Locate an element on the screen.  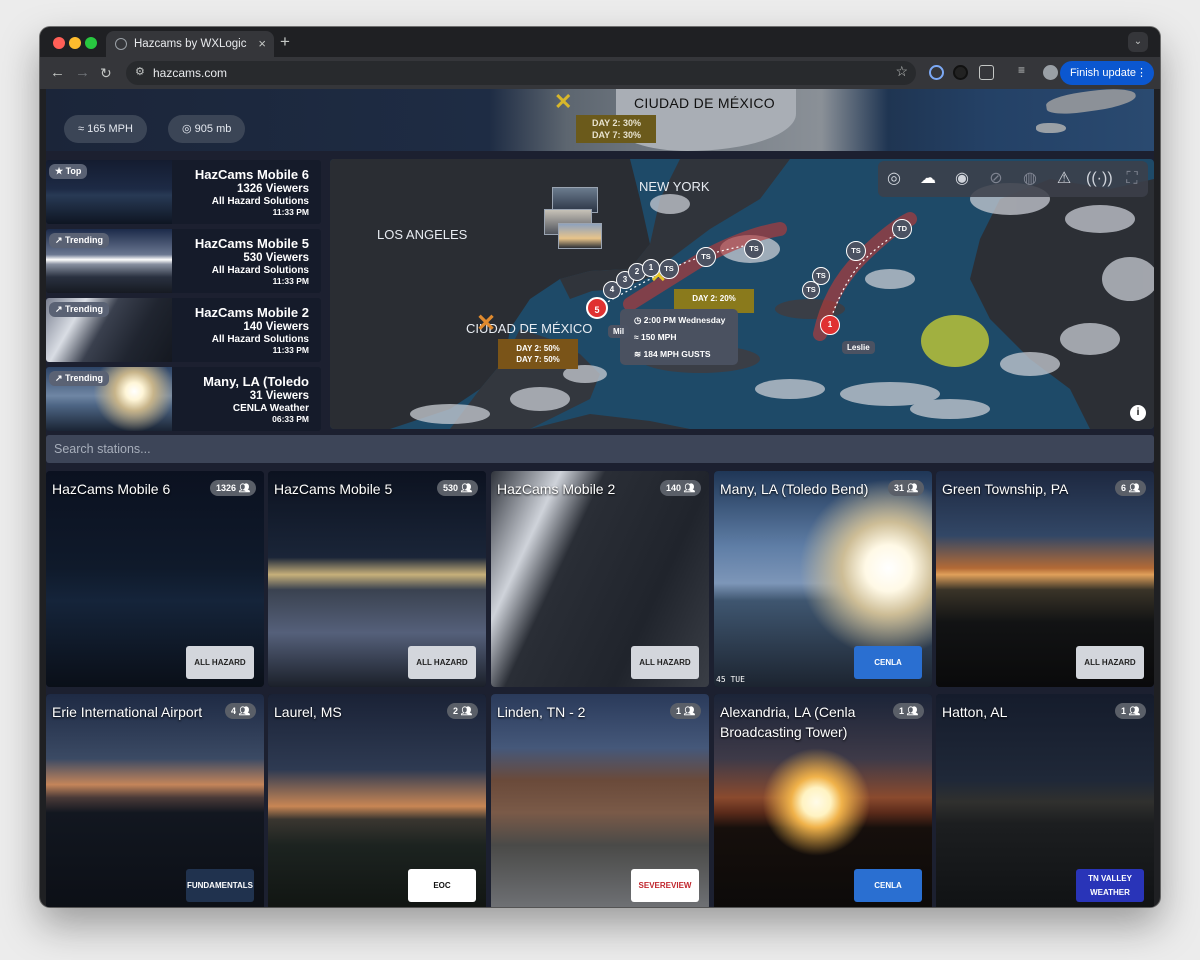
reading-list-icon: ≡ is located at coordinates (1025, 70).